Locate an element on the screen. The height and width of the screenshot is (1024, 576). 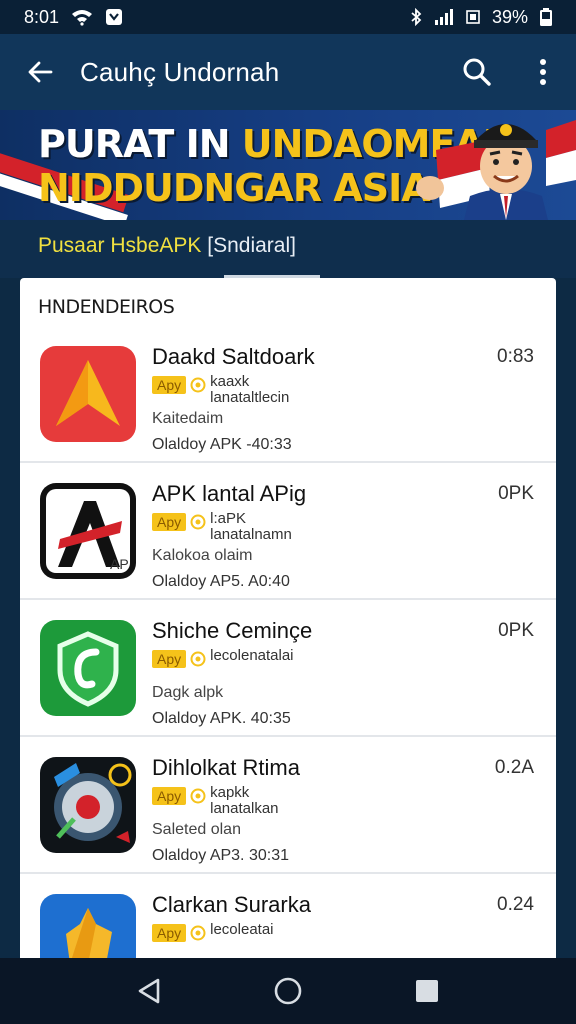
square-recents-icon is located at coordinates (426, 991).